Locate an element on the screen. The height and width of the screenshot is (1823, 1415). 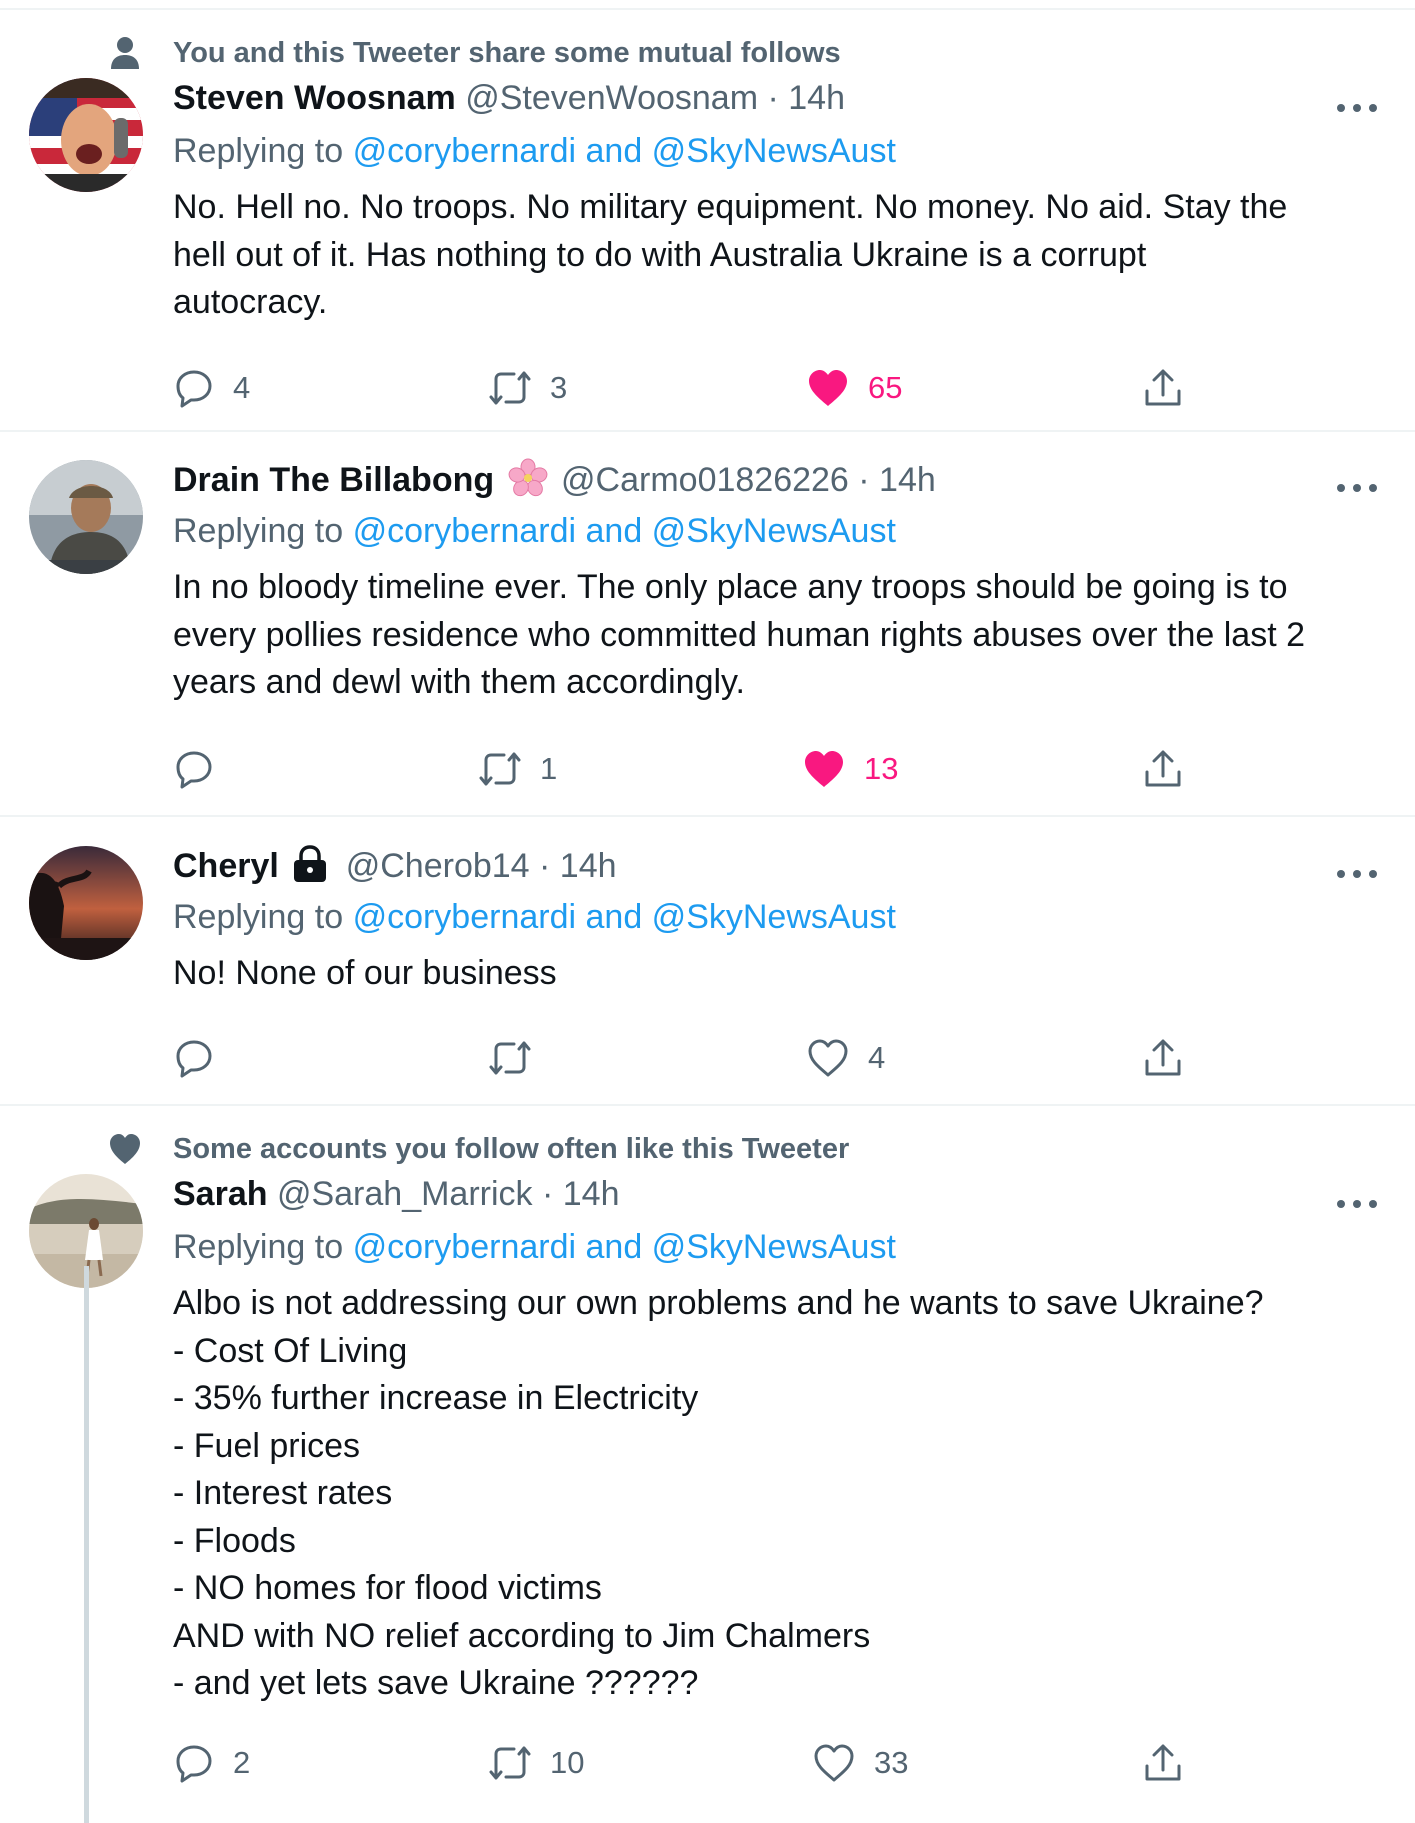
tweet-header: Sarah @Sarah_Marrick · 14h is located at coordinates (396, 1194).